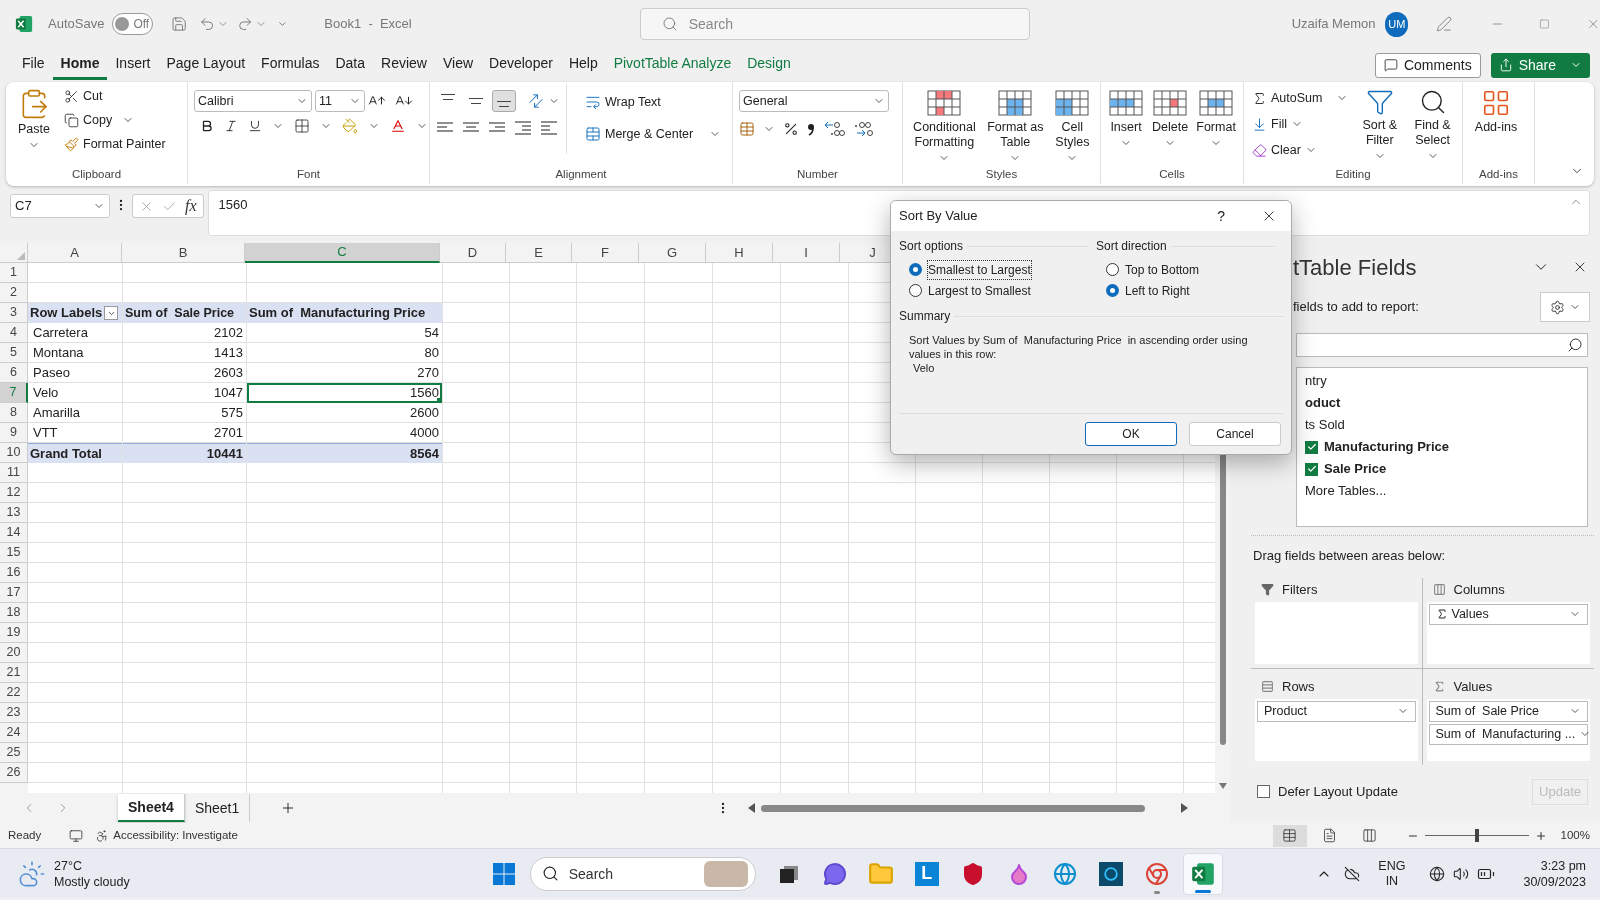 The width and height of the screenshot is (1600, 900). I want to click on row-header: 9, so click(14, 433).